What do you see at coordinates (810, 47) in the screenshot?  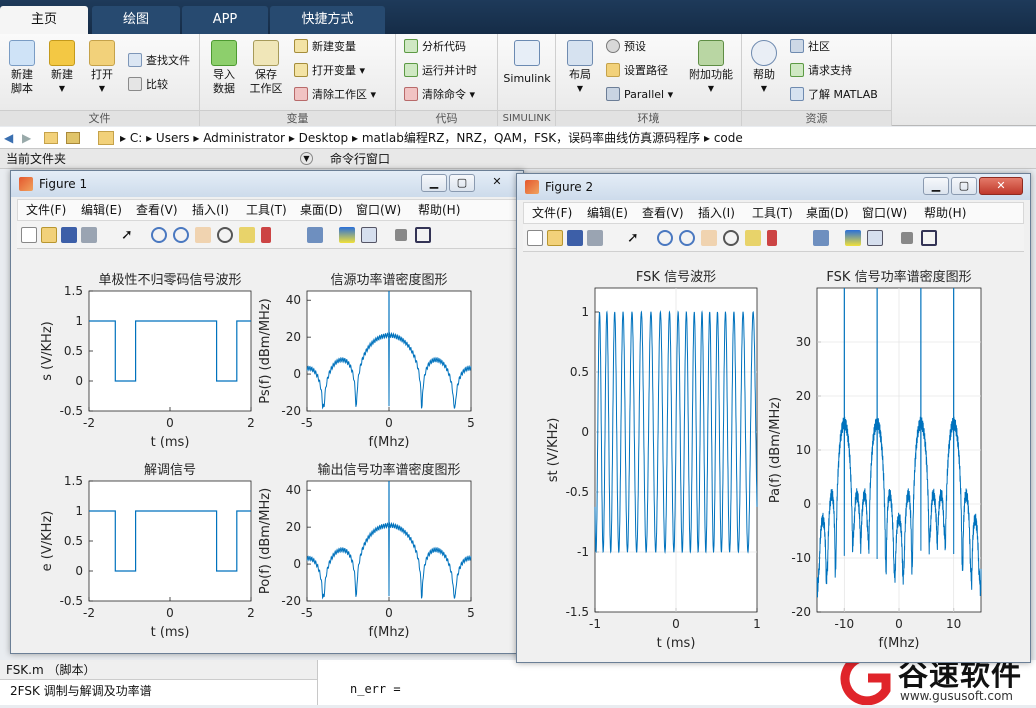 I see `community-button: 社区` at bounding box center [810, 47].